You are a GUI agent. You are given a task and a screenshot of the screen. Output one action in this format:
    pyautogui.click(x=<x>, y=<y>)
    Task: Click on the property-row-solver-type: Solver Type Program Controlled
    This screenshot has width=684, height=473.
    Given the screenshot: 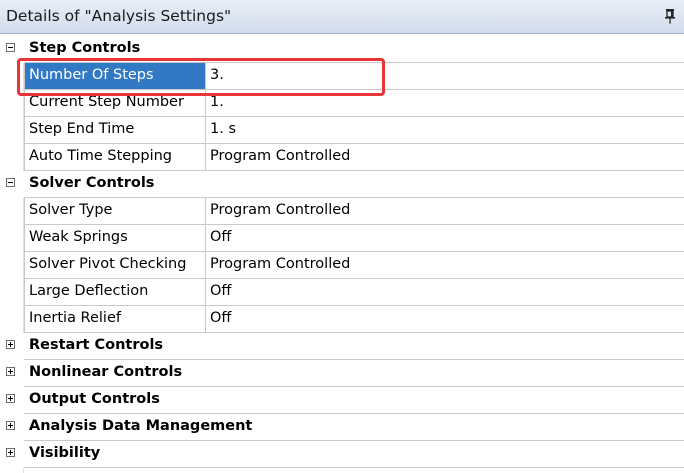 What is the action you would take?
    pyautogui.click(x=342, y=211)
    